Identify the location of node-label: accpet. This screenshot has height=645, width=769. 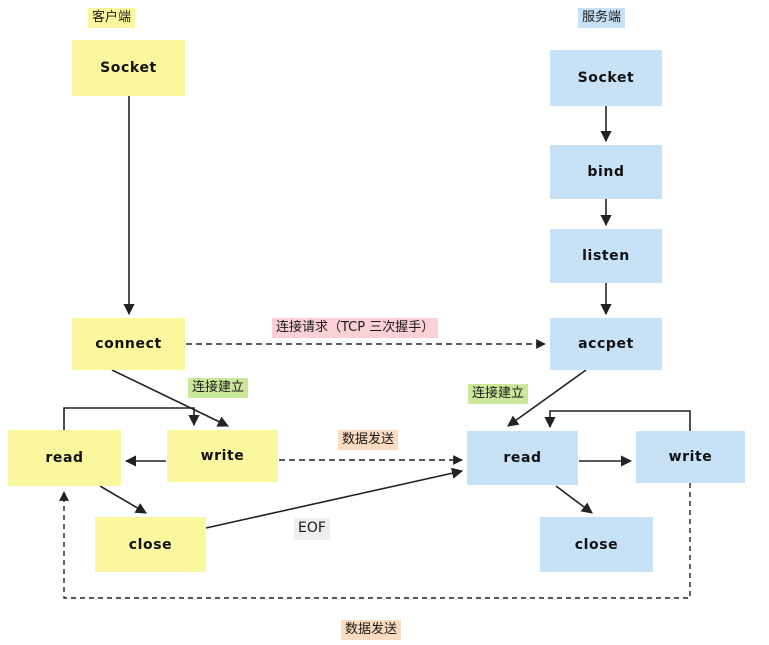
(606, 344).